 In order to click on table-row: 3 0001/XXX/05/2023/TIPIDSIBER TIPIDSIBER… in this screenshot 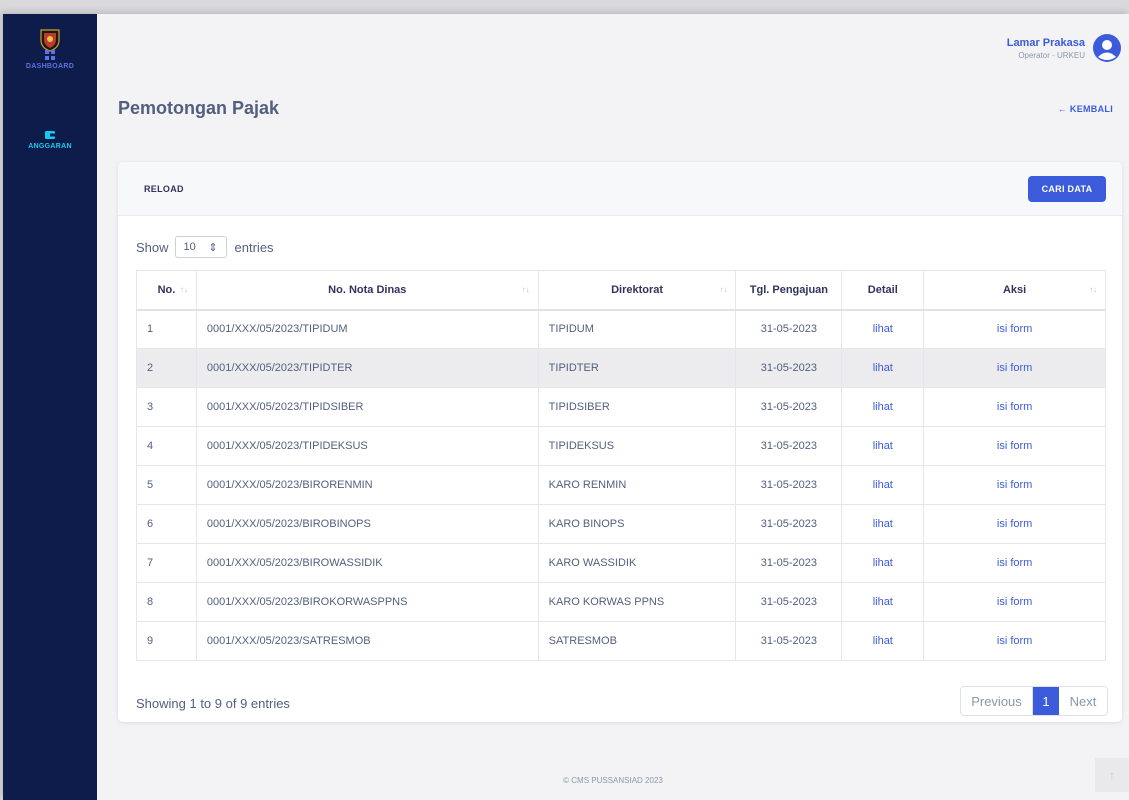, I will do `click(621, 407)`.